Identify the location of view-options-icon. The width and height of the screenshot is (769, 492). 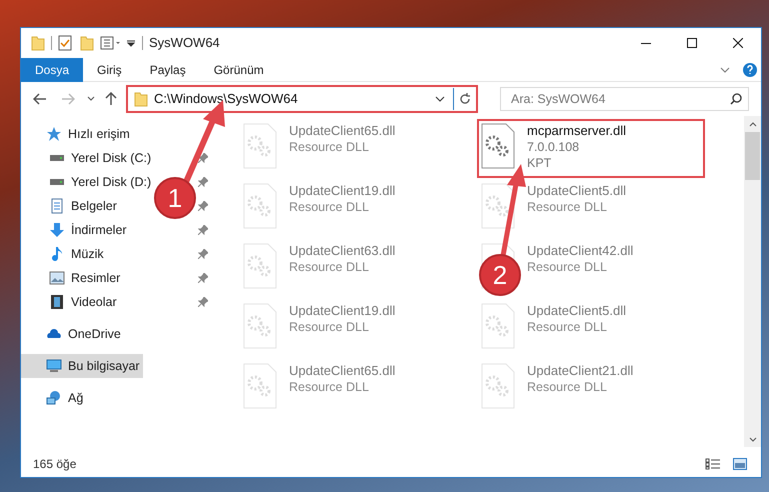
(111, 43).